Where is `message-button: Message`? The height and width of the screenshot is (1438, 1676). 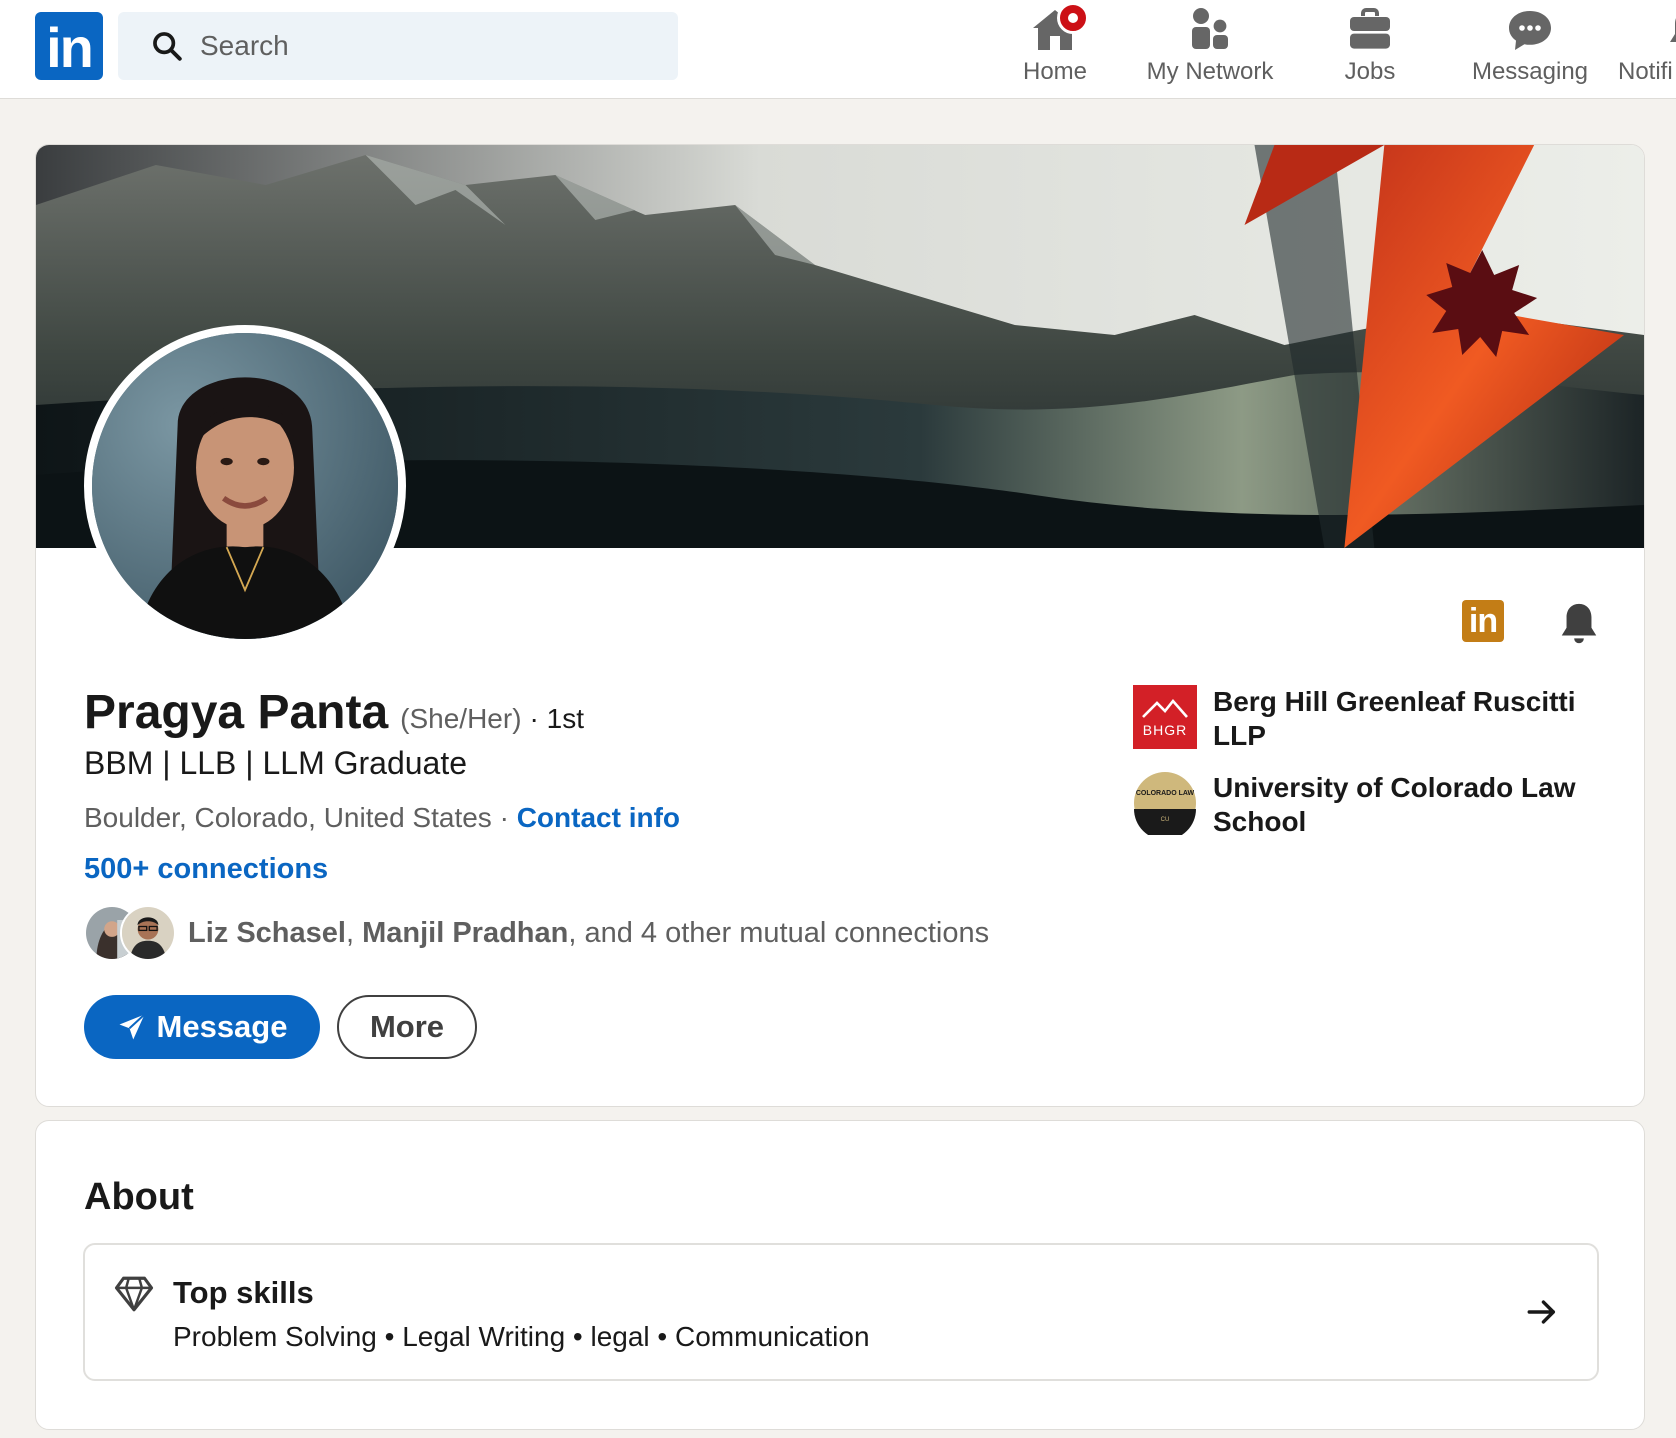 message-button: Message is located at coordinates (202, 1027).